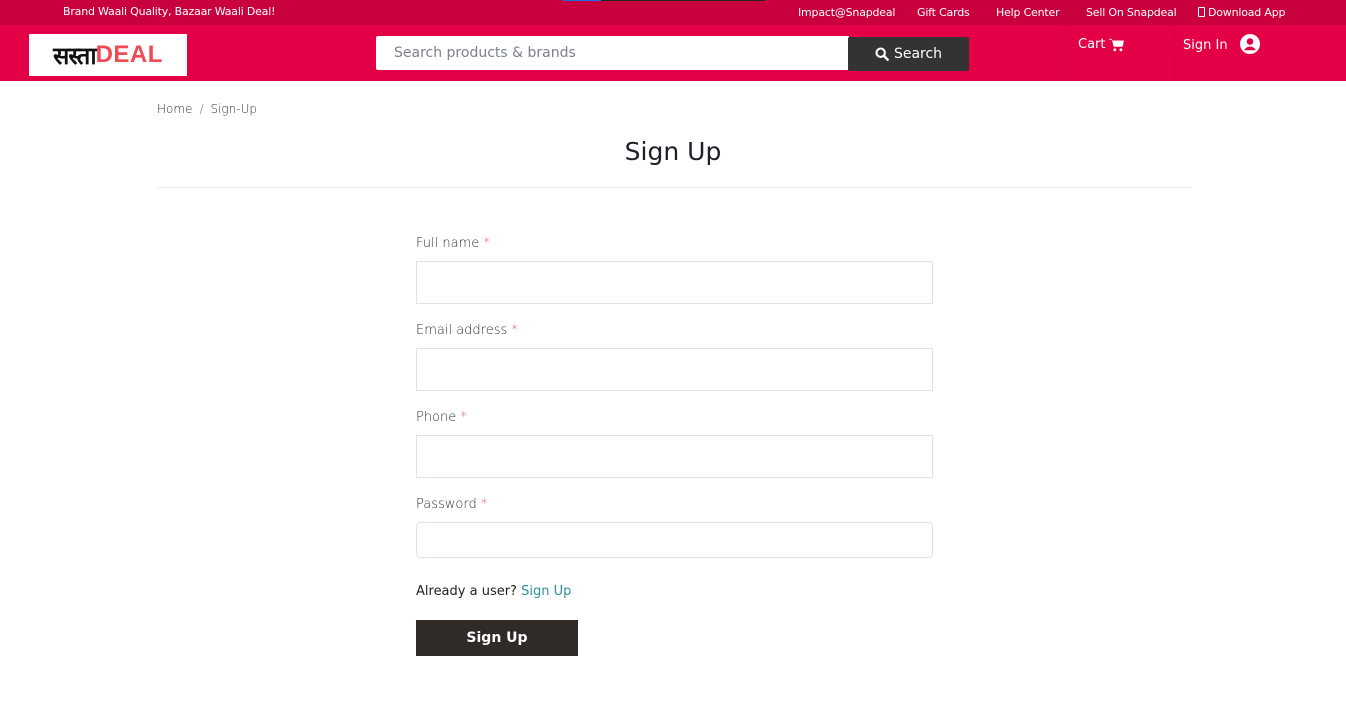  I want to click on cart-link: Cart, so click(1101, 44).